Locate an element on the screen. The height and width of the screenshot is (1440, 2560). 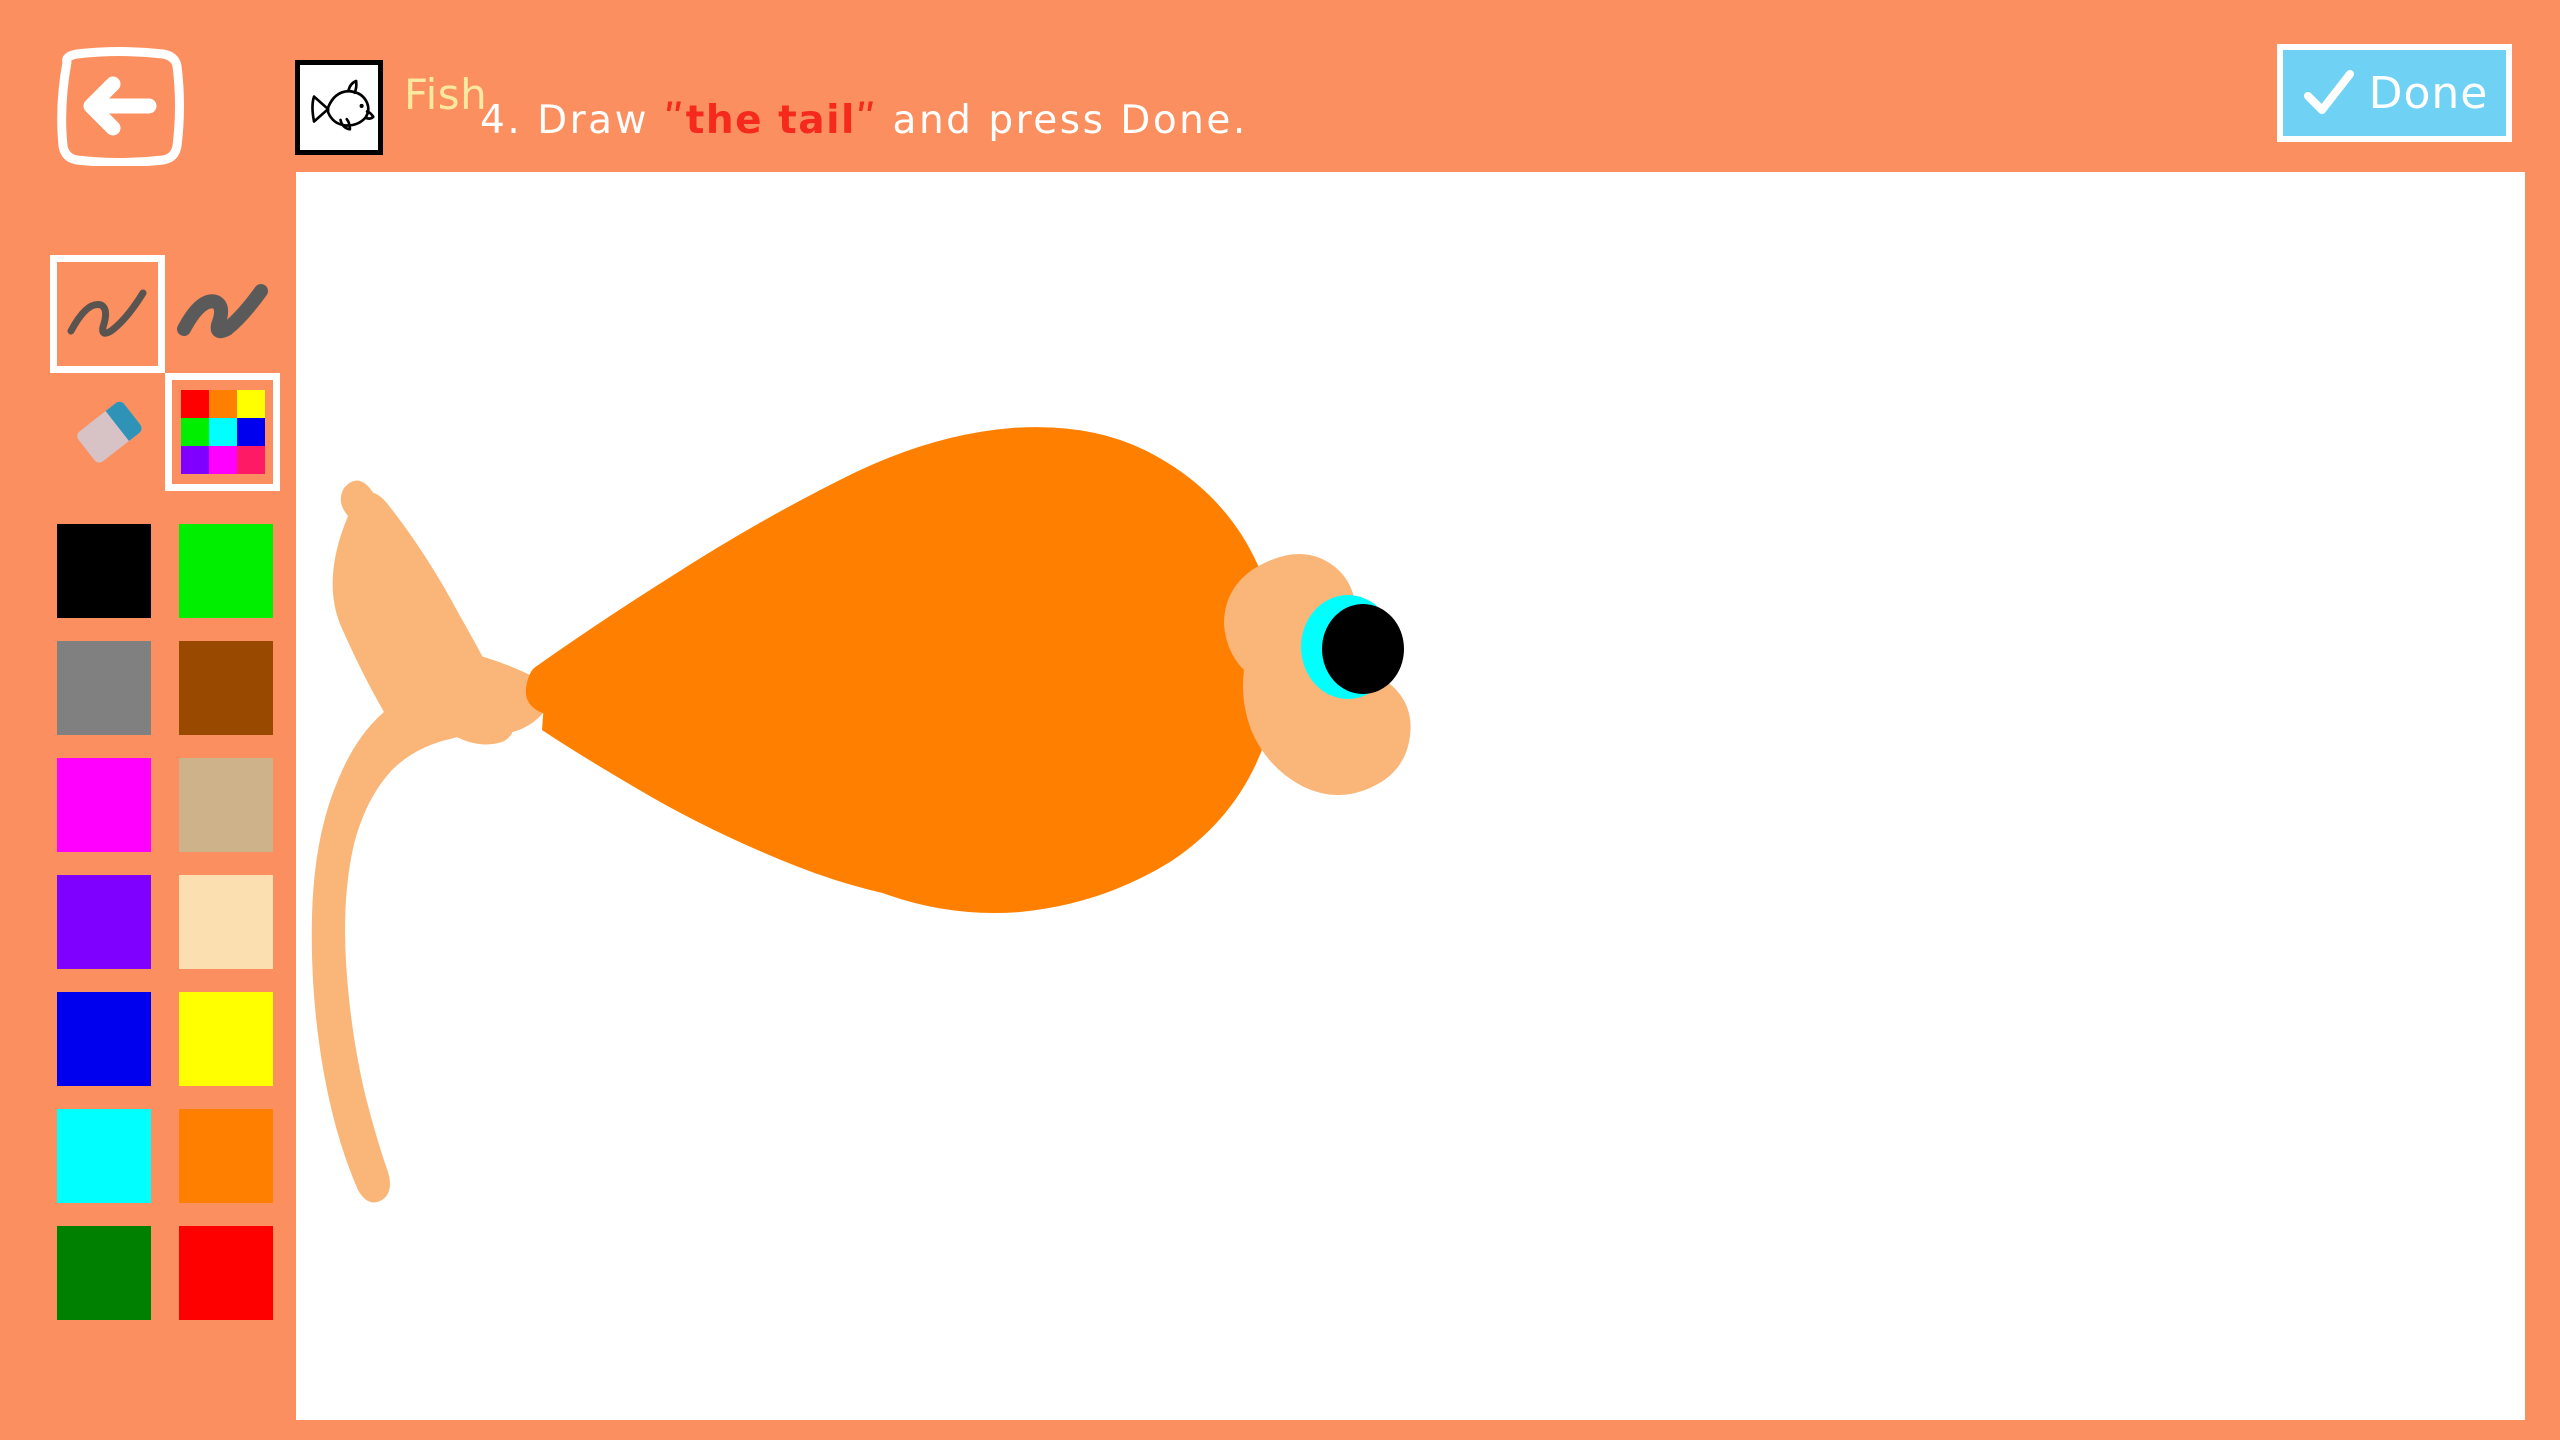
swatch-black is located at coordinates (104, 570).